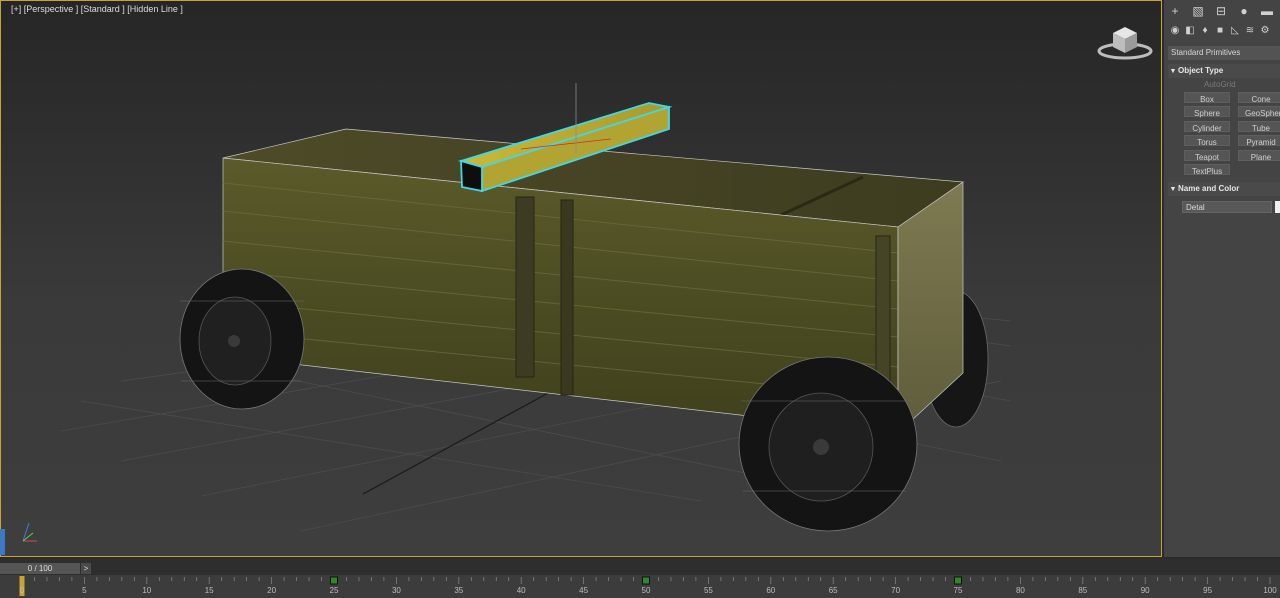  Describe the element at coordinates (896, 590) in the screenshot. I see `track-tick-label: 70` at that location.